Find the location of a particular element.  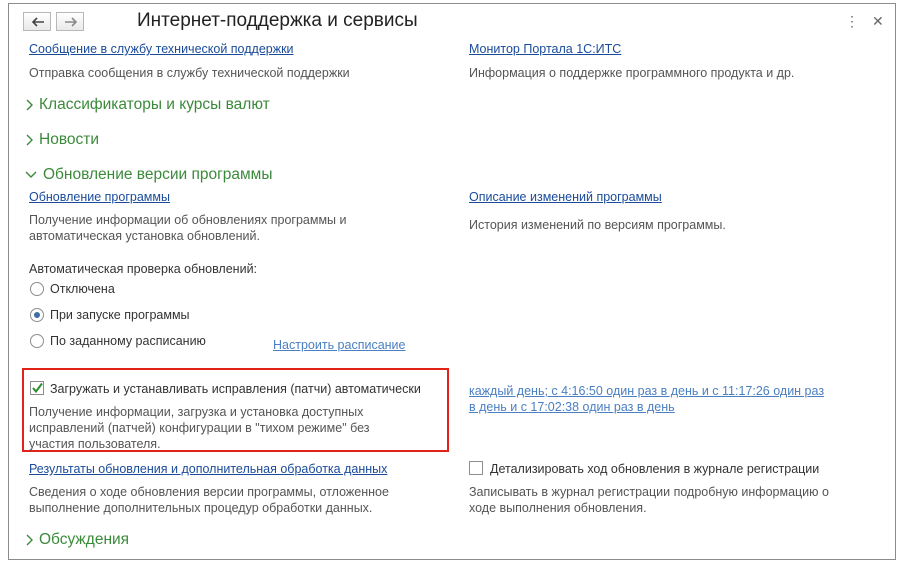

arrow-right-icon is located at coordinates (71, 22).